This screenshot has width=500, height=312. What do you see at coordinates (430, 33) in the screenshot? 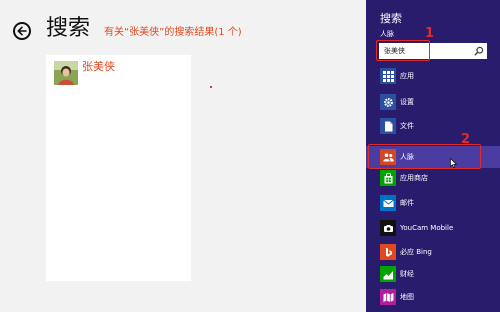
I see `callout-number-1: 1` at bounding box center [430, 33].